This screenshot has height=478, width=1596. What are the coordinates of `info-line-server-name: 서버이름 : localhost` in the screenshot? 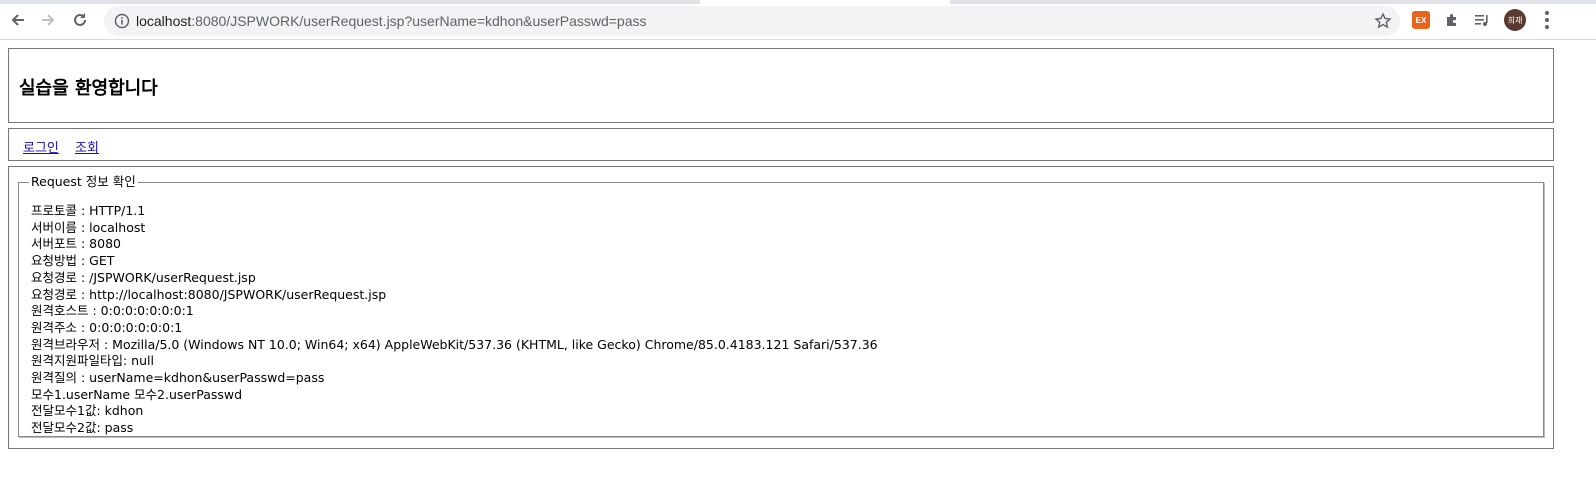 It's located at (88, 227).